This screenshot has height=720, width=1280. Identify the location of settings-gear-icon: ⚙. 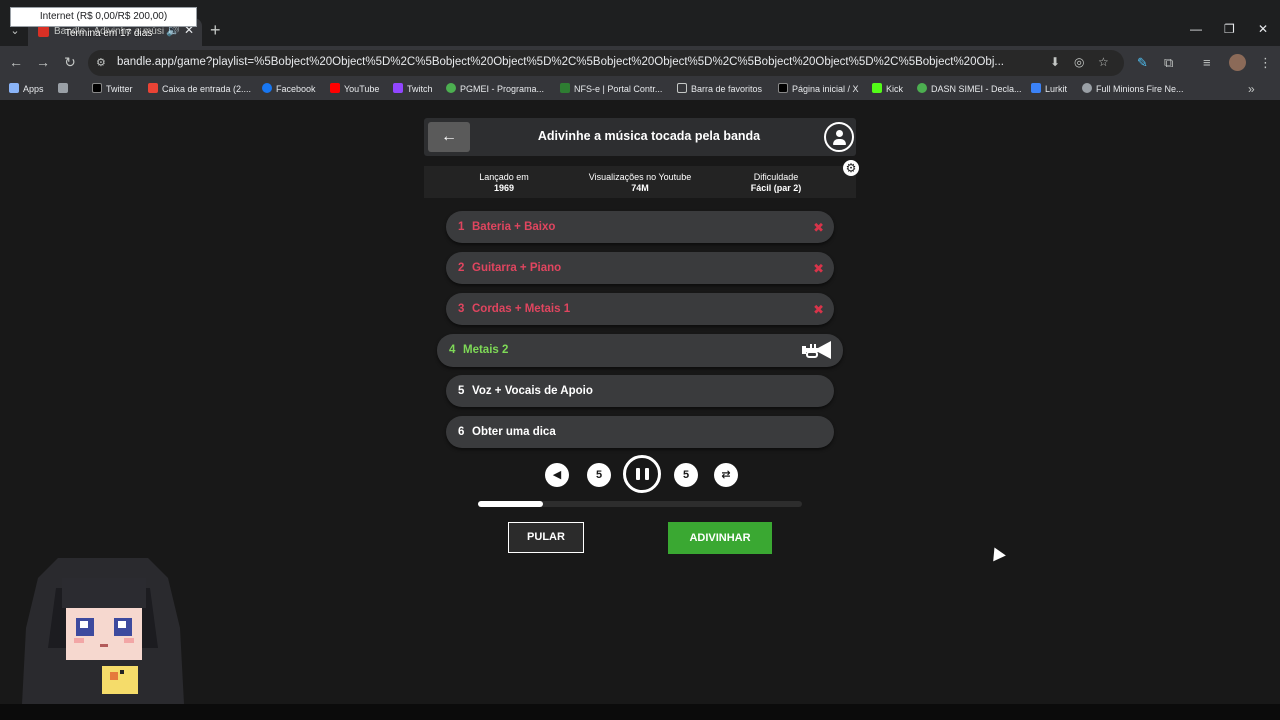
(851, 168).